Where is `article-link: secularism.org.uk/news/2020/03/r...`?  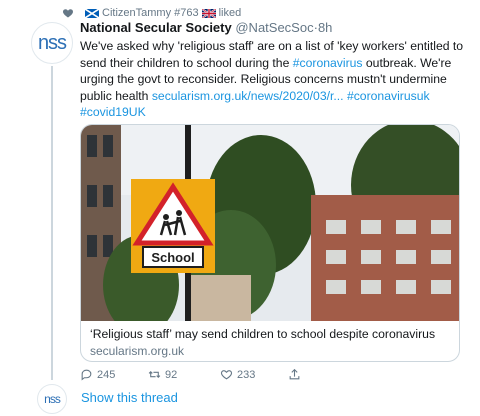 article-link: secularism.org.uk/news/2020/03/r... is located at coordinates (248, 96).